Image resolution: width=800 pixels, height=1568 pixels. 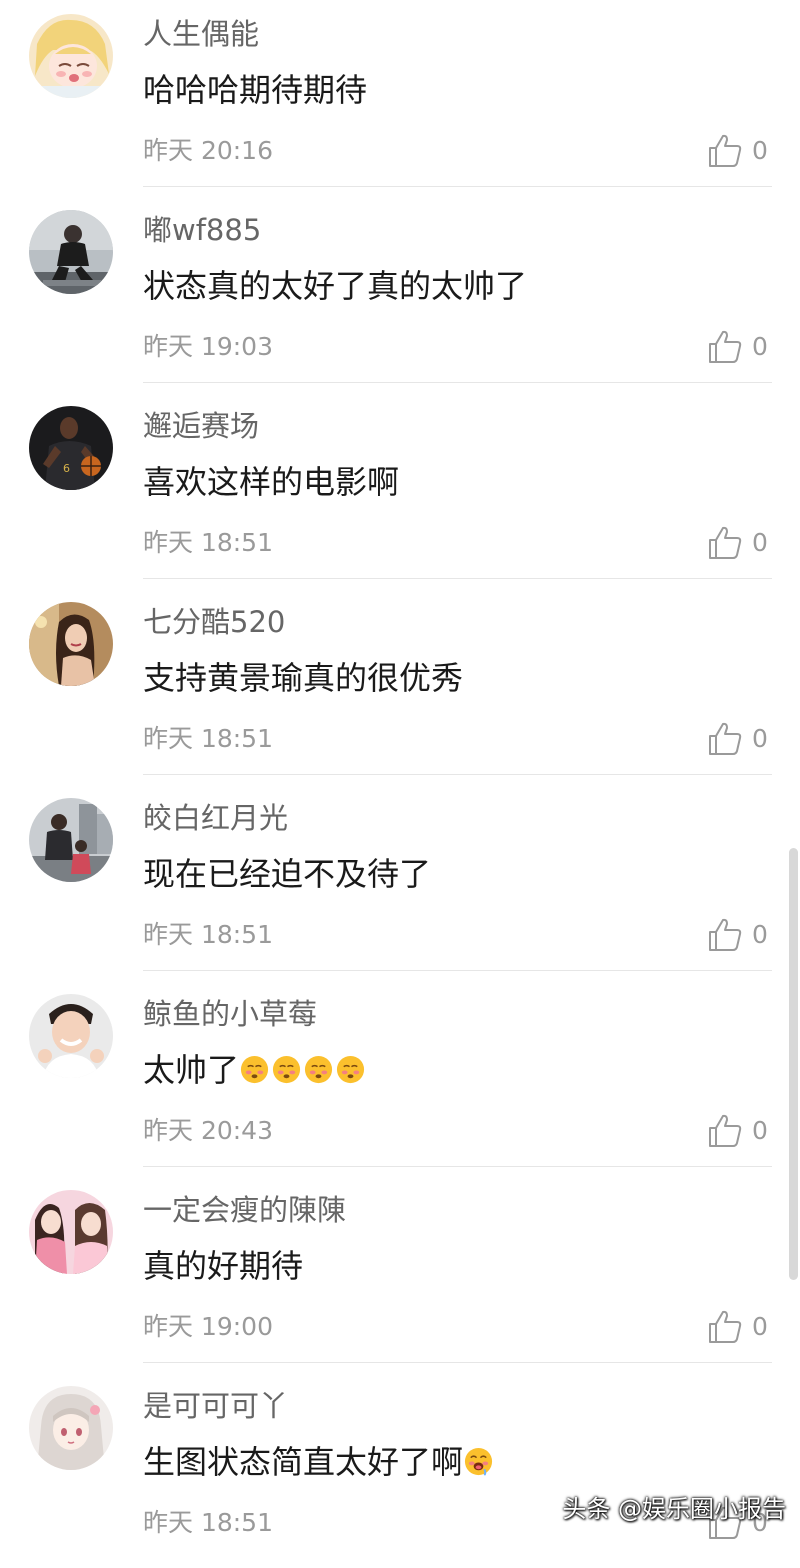 What do you see at coordinates (208, 1130) in the screenshot?
I see `comment-time: 昨天 20:43` at bounding box center [208, 1130].